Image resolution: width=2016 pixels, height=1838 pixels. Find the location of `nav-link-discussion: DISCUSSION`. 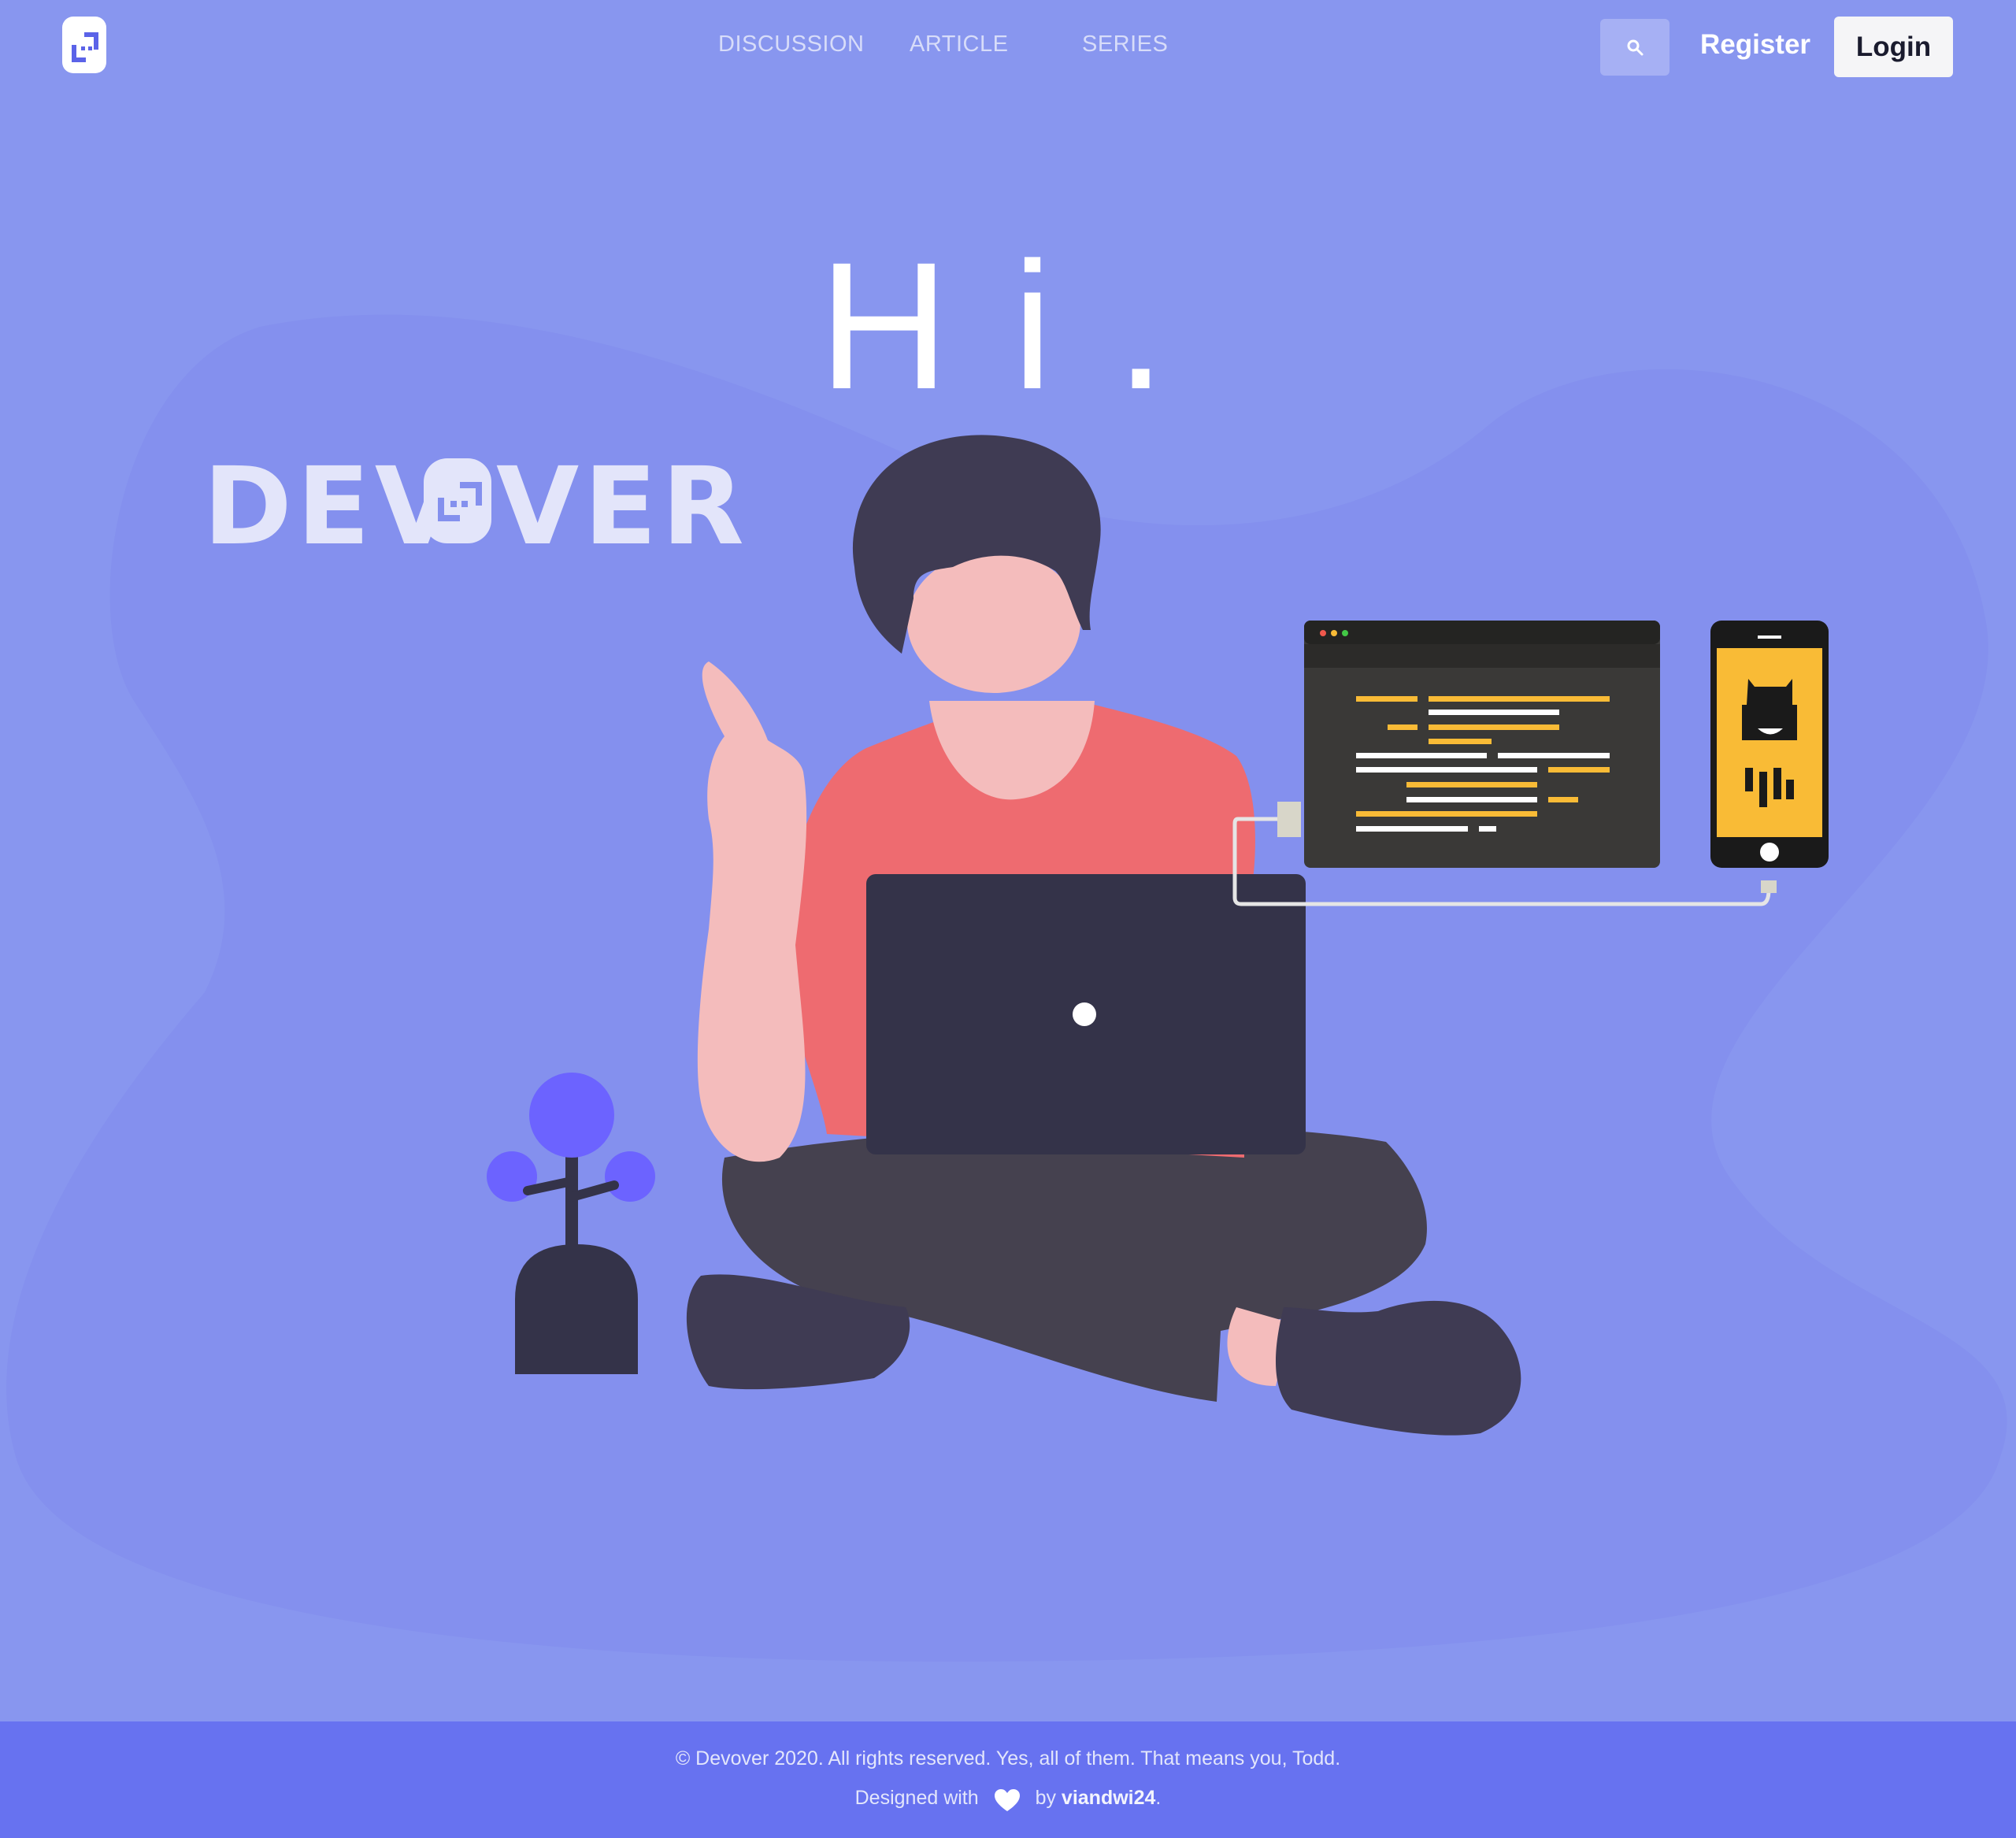

nav-link-discussion: DISCUSSION is located at coordinates (791, 44).